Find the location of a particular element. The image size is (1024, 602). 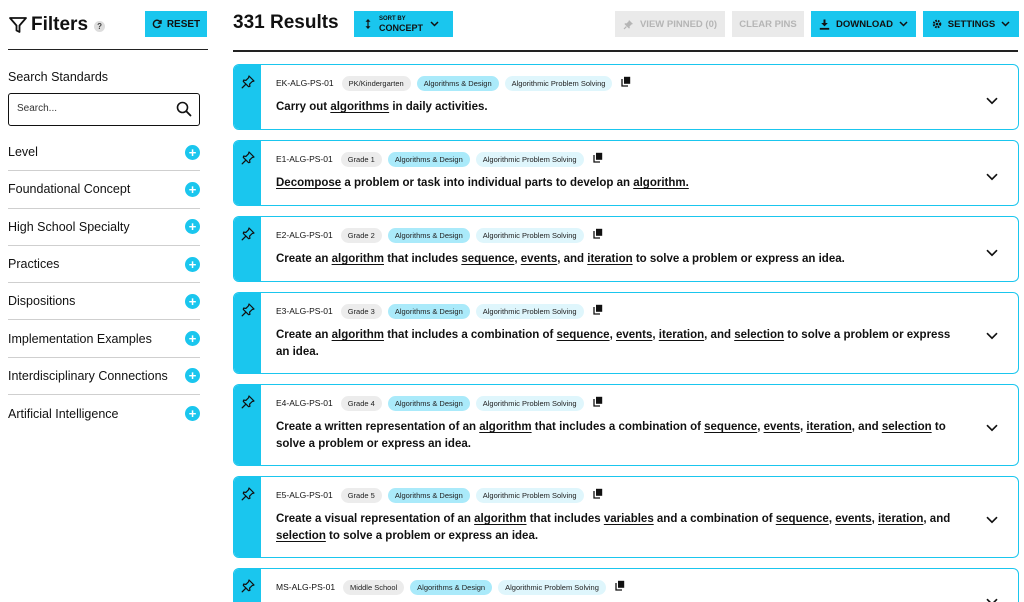

funnel-icon is located at coordinates (18, 25).